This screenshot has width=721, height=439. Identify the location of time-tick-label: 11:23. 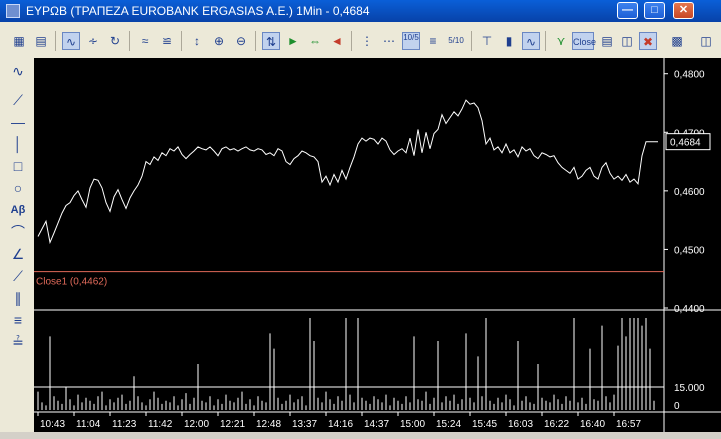
(124, 424).